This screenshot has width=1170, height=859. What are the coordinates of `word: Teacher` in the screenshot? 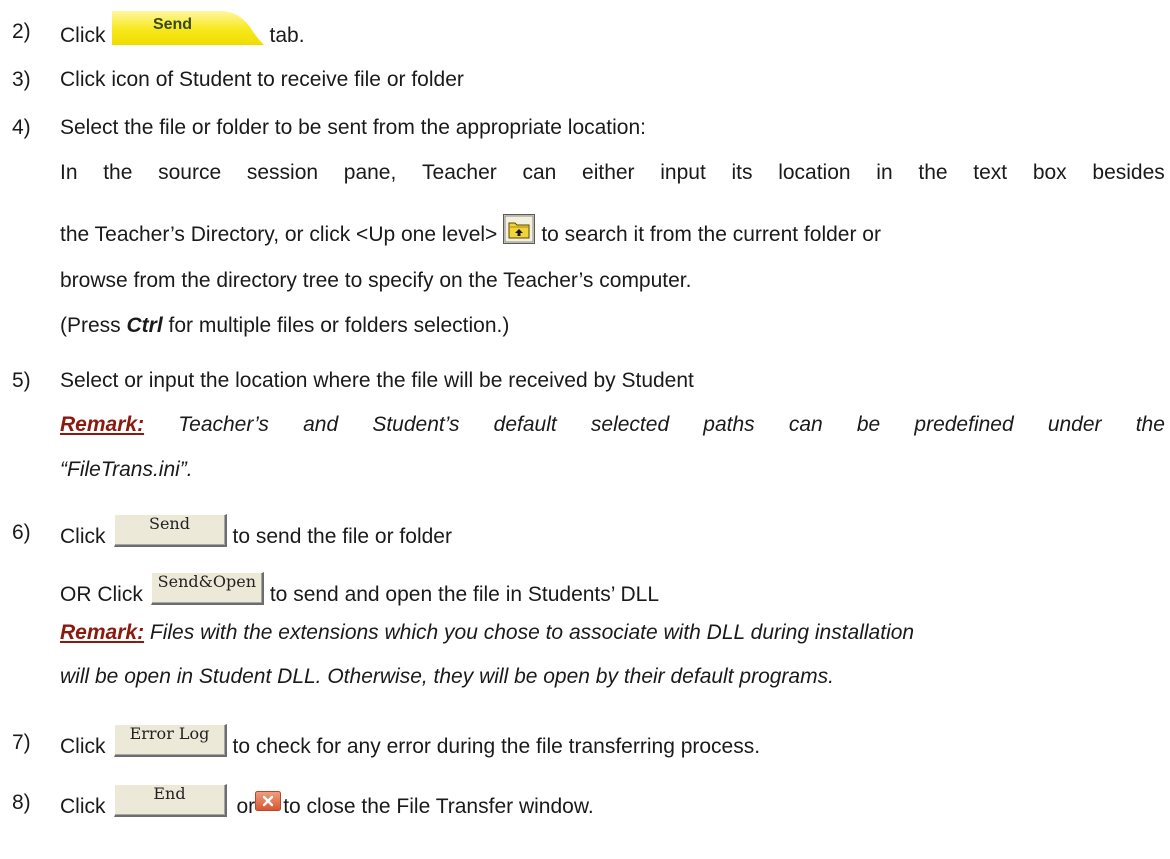 It's located at (459, 172).